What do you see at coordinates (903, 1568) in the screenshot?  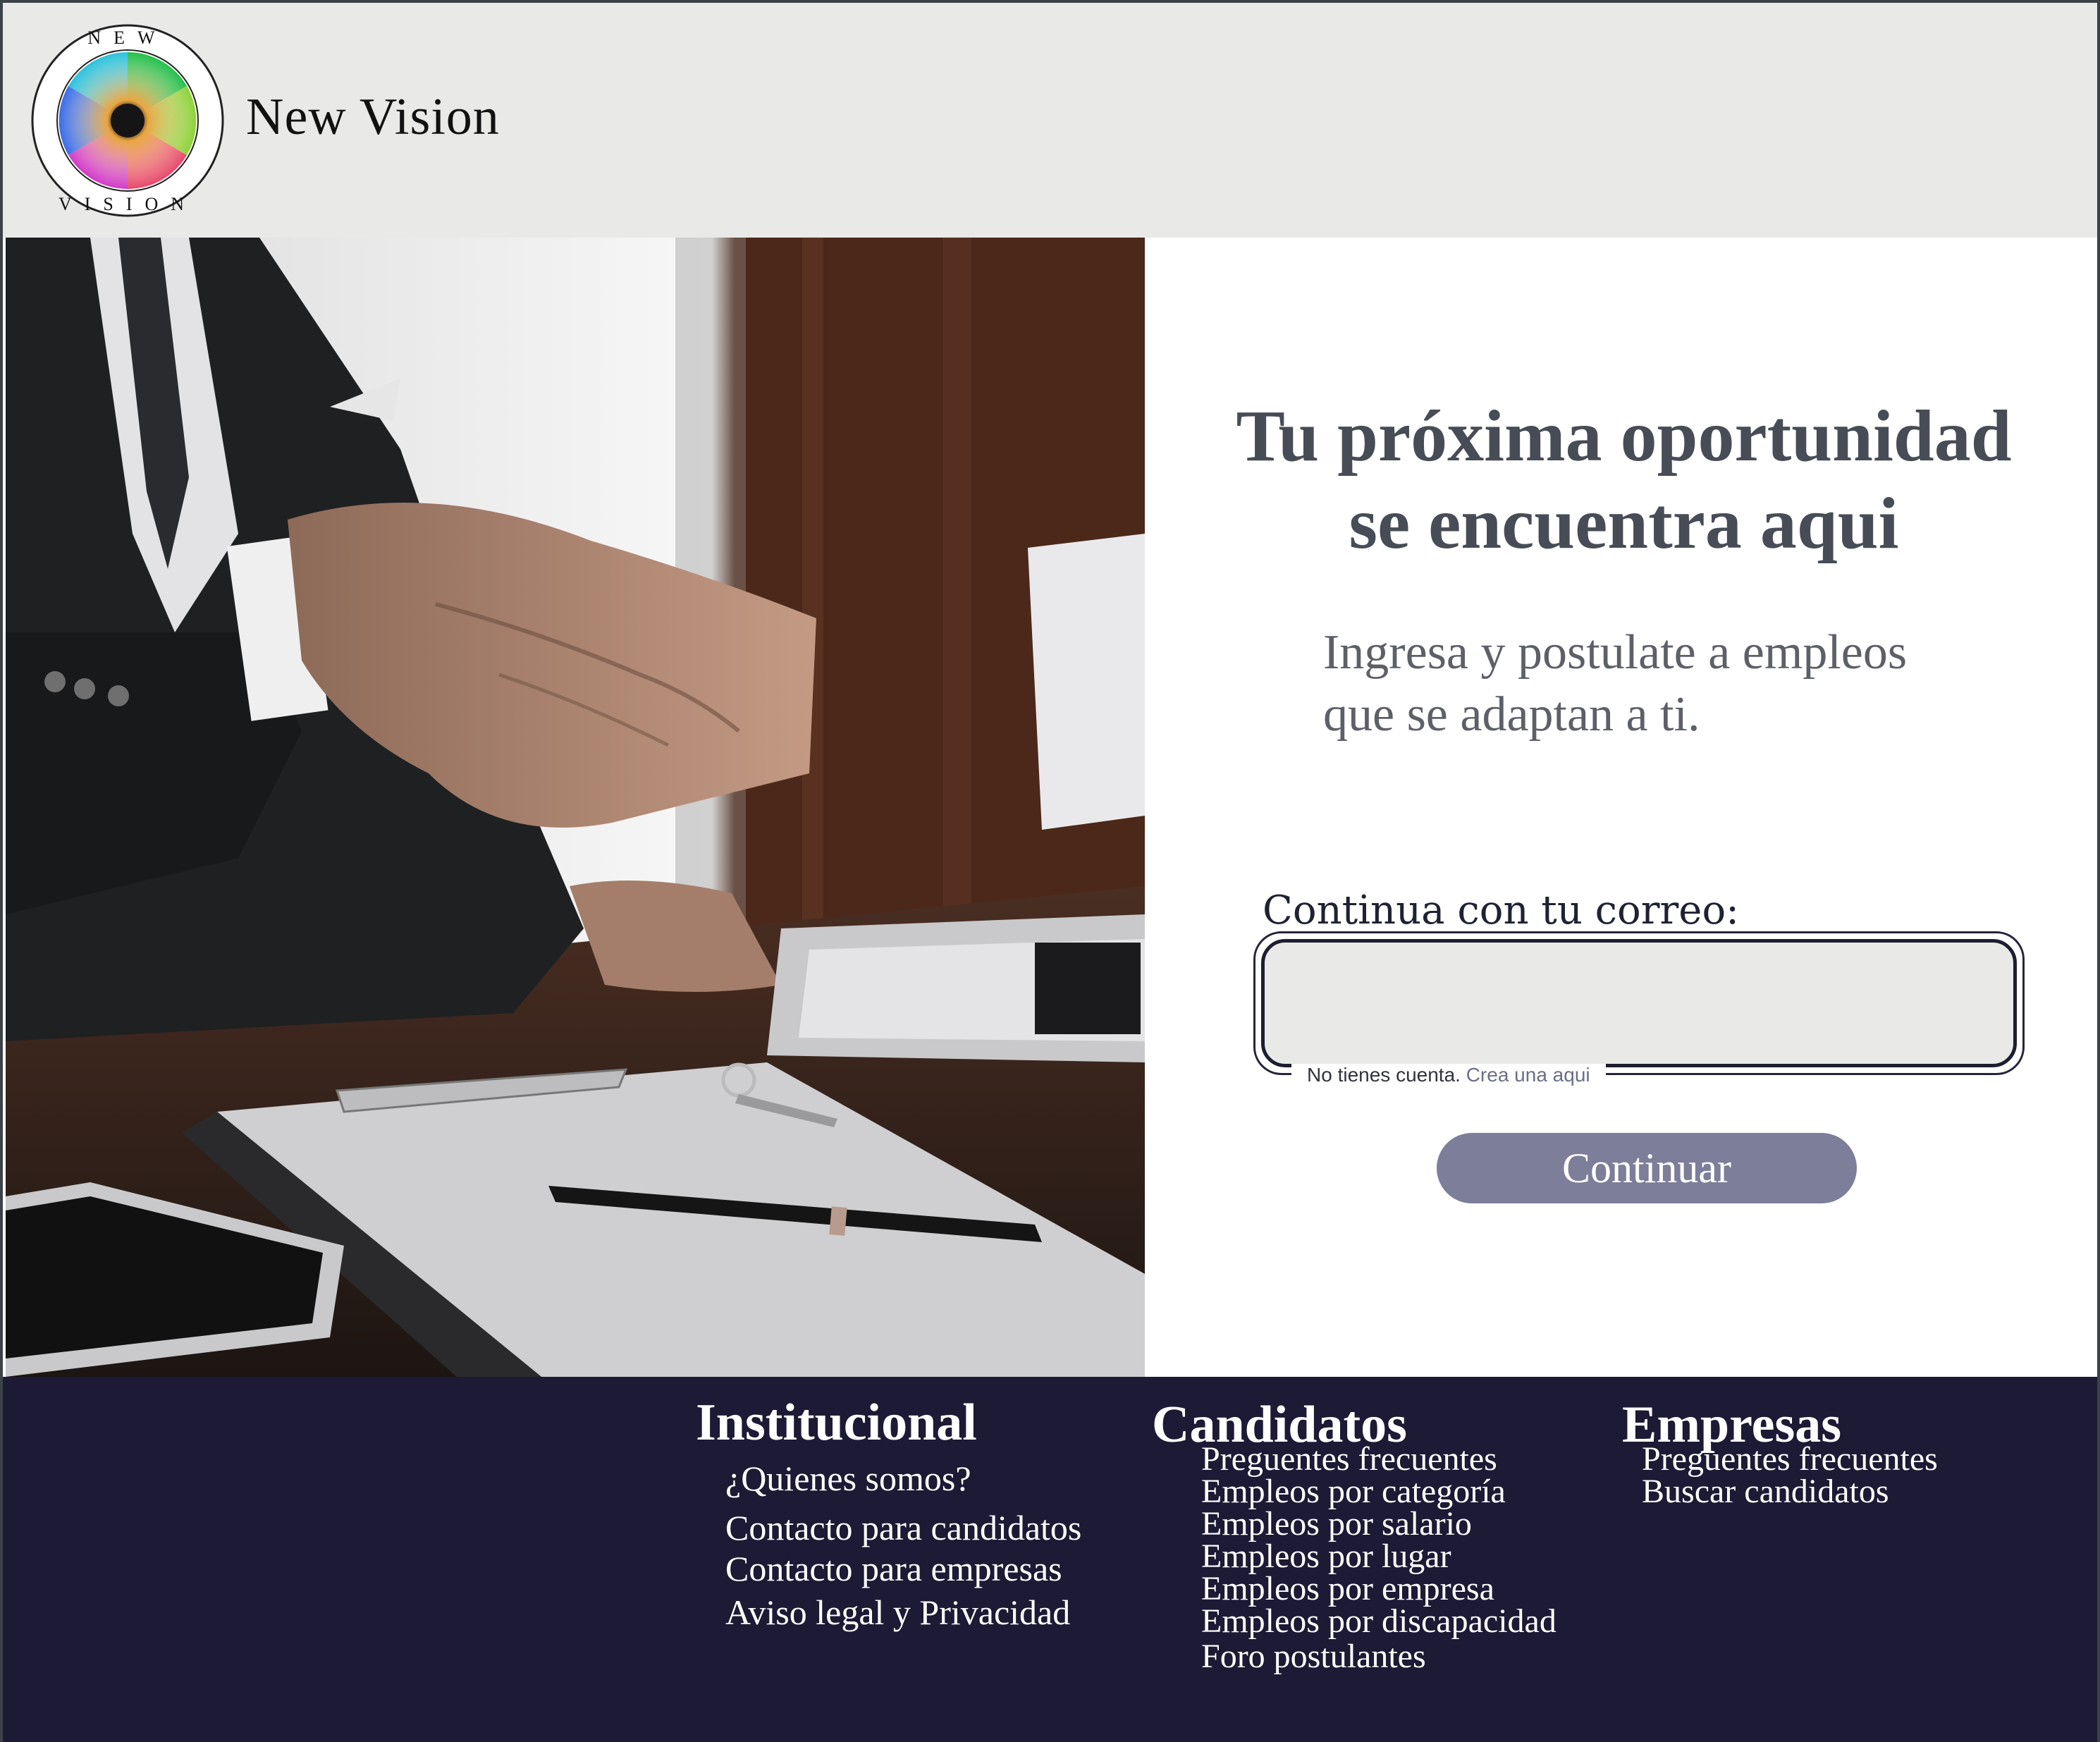 I see `footer-link-contacto-empresas: Contacto para empresas` at bounding box center [903, 1568].